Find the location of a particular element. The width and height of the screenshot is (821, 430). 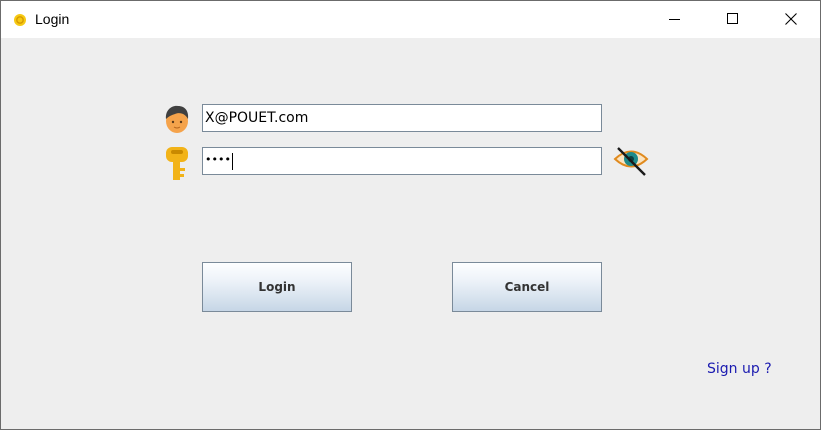

key-icon is located at coordinates (177, 164).